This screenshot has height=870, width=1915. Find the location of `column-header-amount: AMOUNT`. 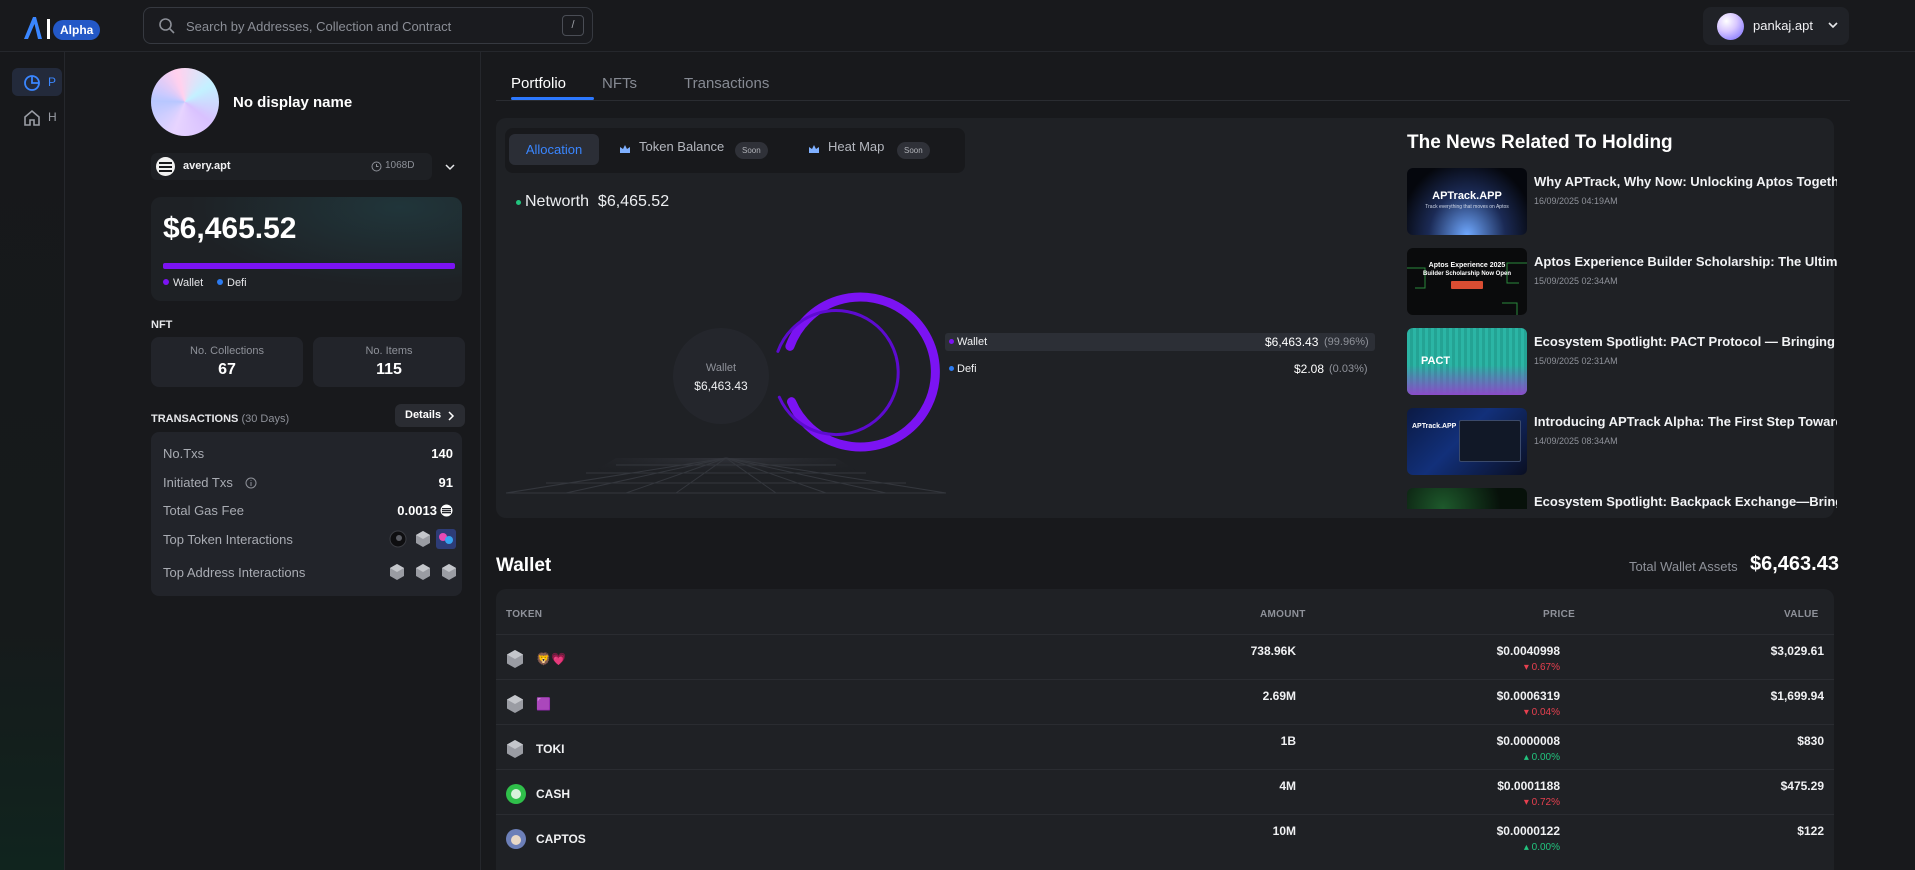

column-header-amount: AMOUNT is located at coordinates (1283, 614).